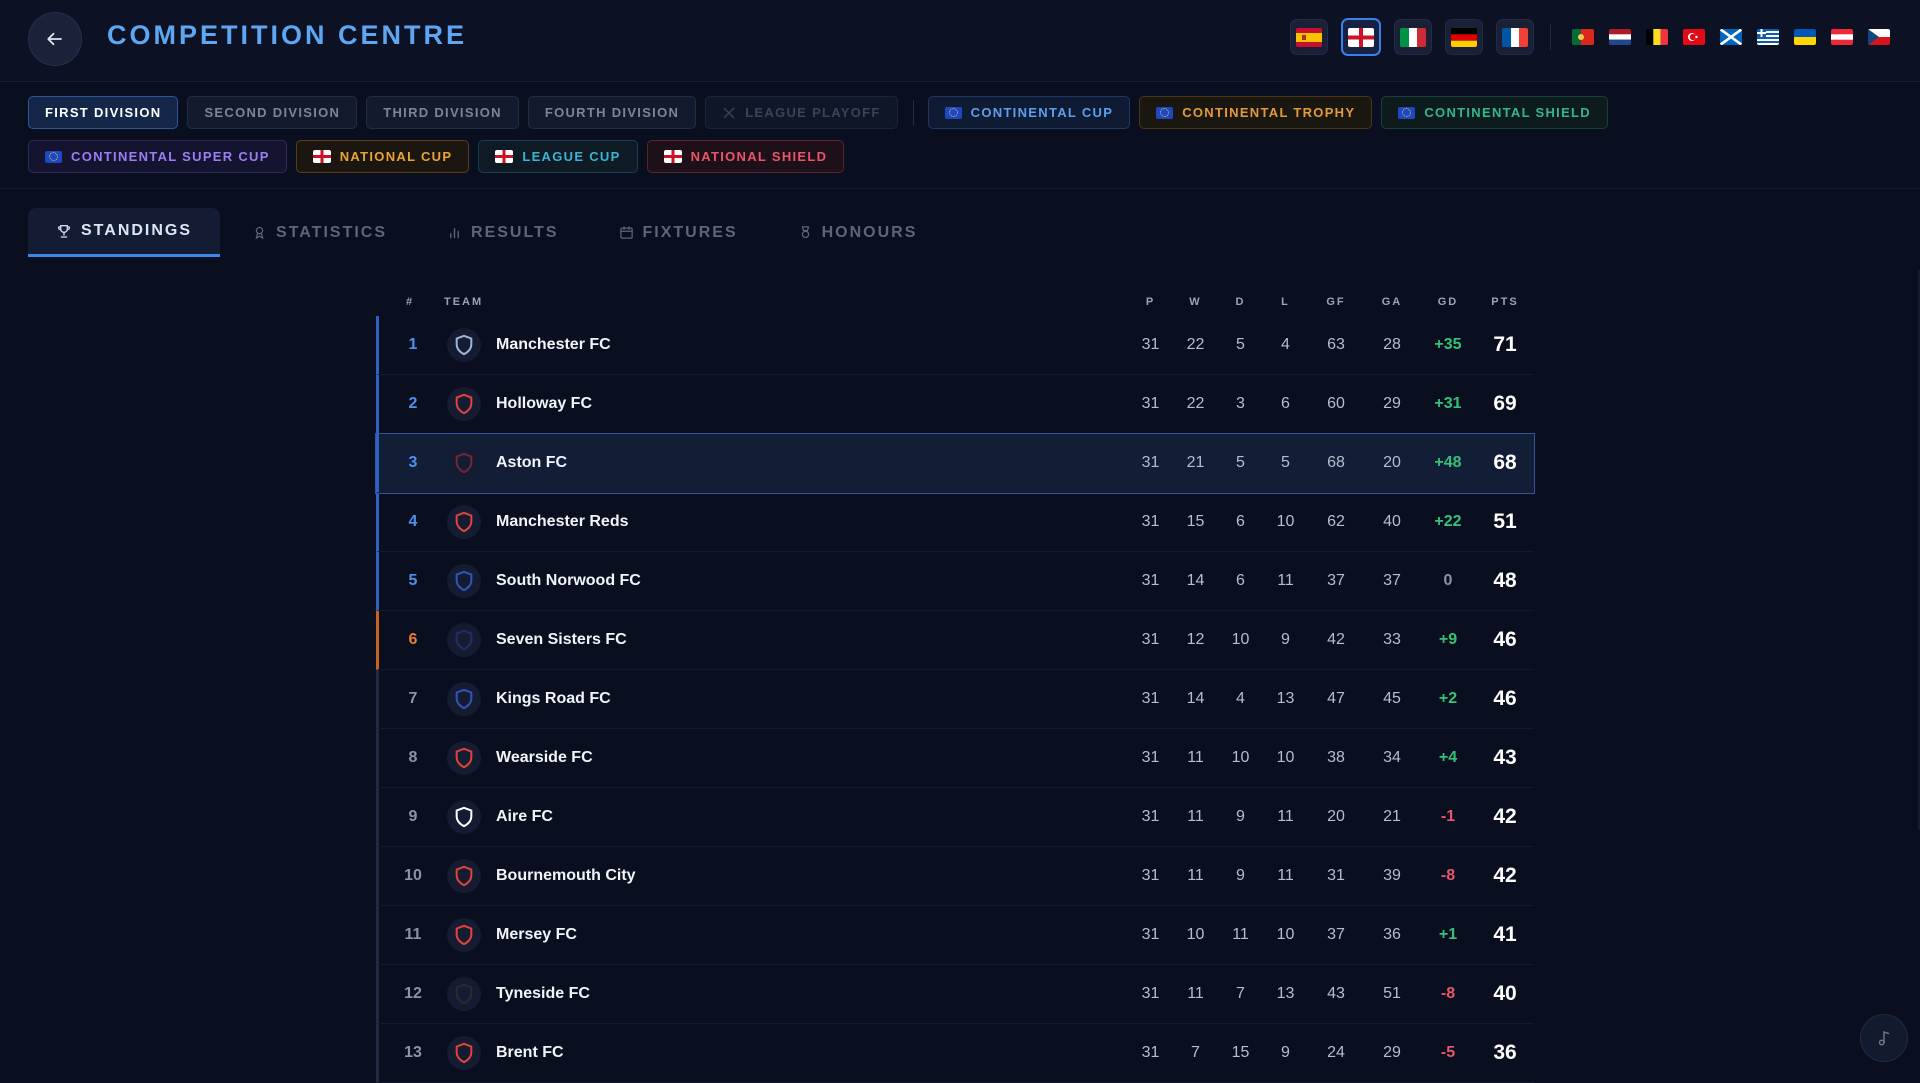  What do you see at coordinates (1336, 816) in the screenshot?
I see `goals-for: 20` at bounding box center [1336, 816].